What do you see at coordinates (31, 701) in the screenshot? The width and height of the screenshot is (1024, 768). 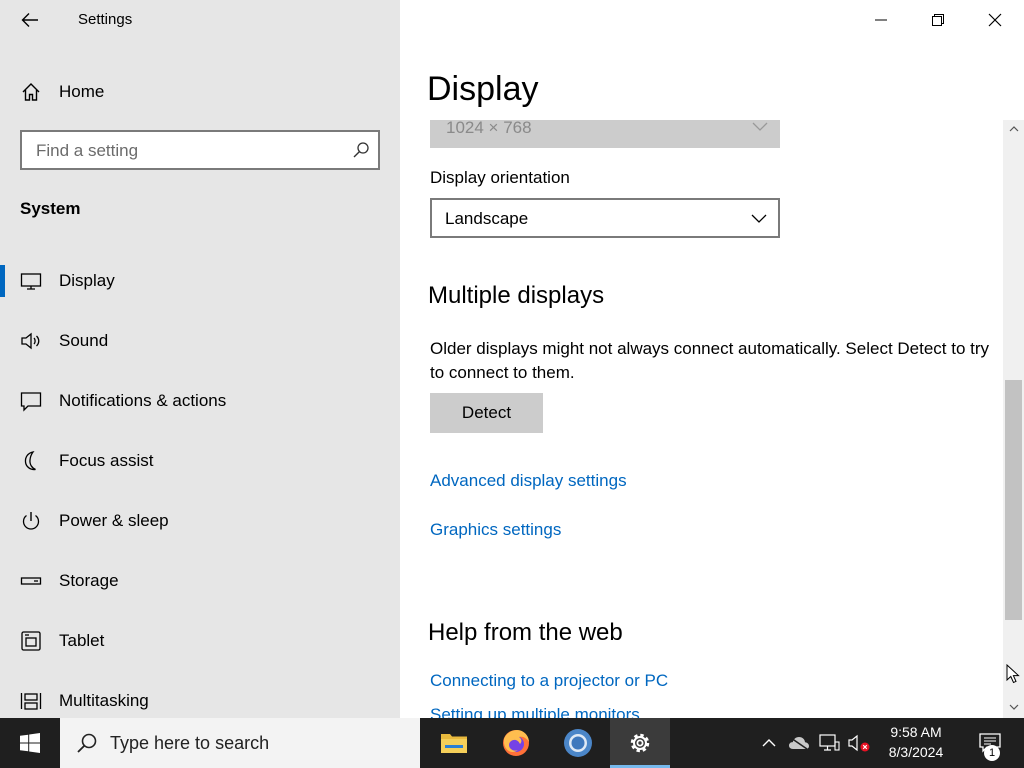 I see `multitasking-icon` at bounding box center [31, 701].